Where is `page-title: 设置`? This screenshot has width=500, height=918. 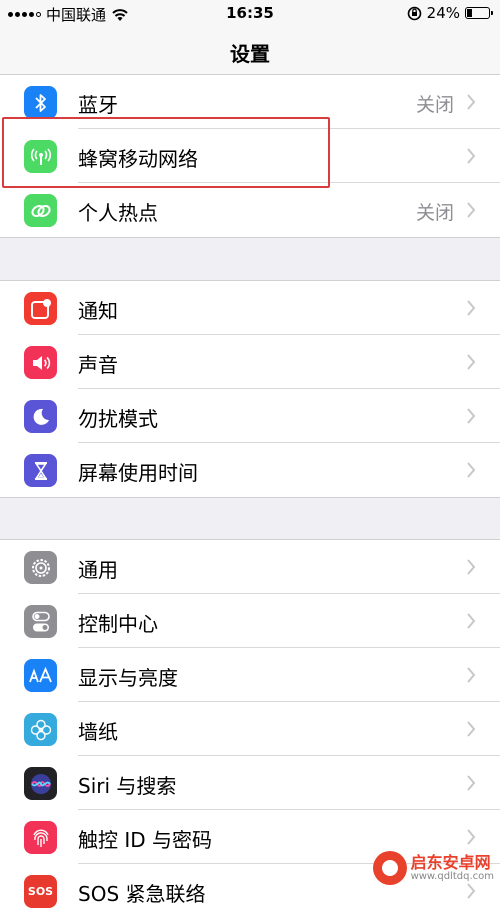 page-title: 设置 is located at coordinates (250, 52).